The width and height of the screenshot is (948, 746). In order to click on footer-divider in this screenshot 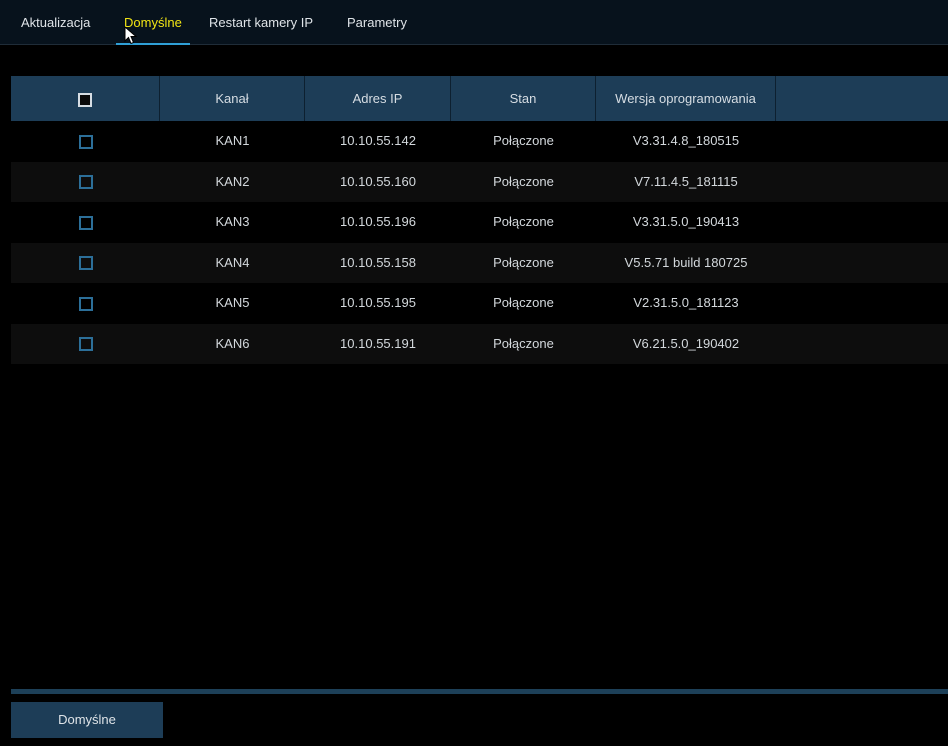, I will do `click(479, 691)`.